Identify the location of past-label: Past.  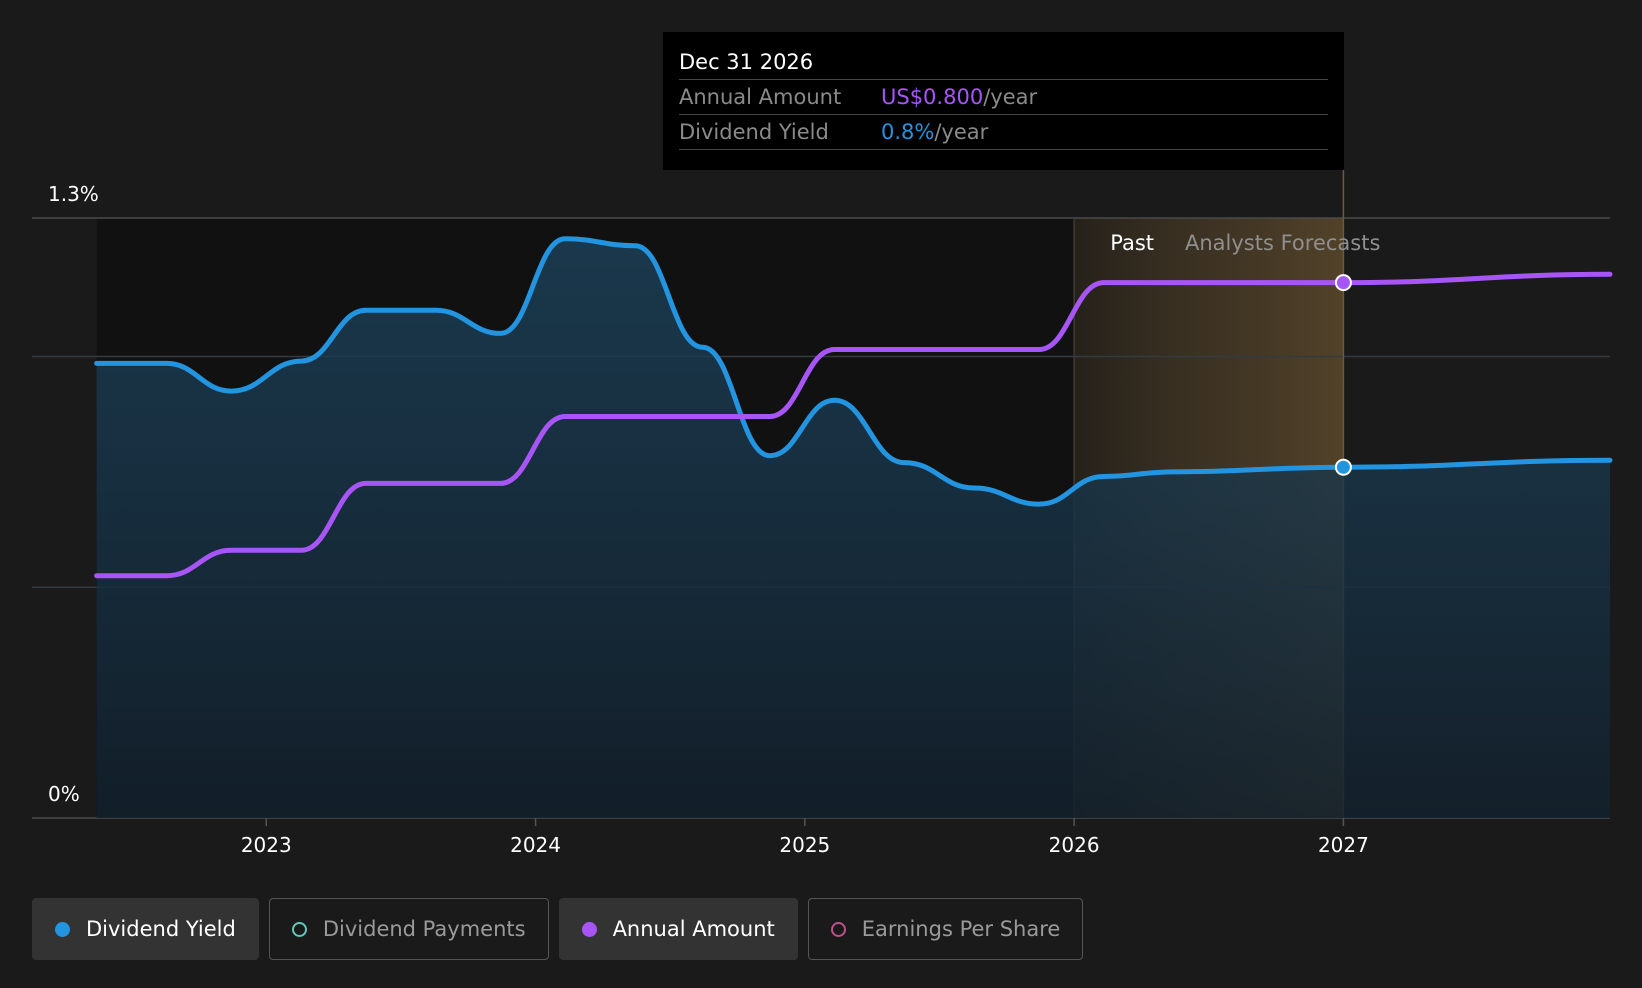
(1132, 243).